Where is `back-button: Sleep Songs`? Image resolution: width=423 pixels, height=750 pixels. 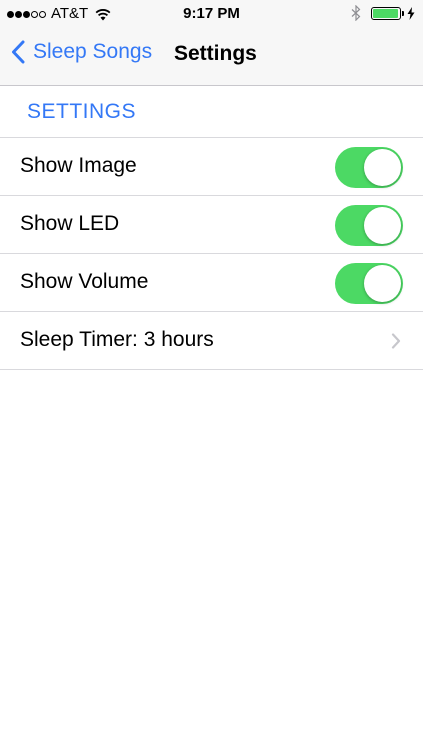 back-button: Sleep Songs is located at coordinates (81, 52).